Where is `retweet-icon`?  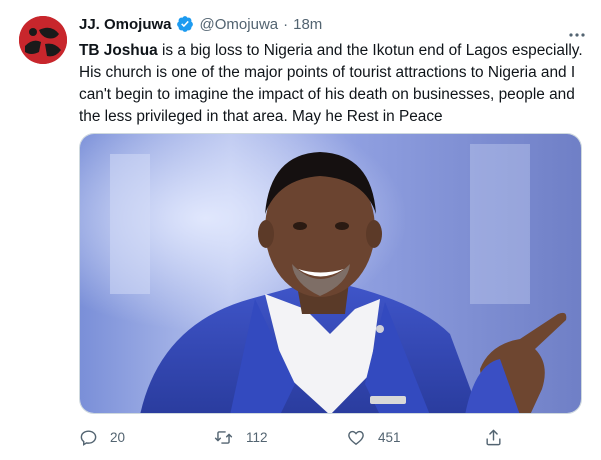
retweet-icon is located at coordinates (223, 437).